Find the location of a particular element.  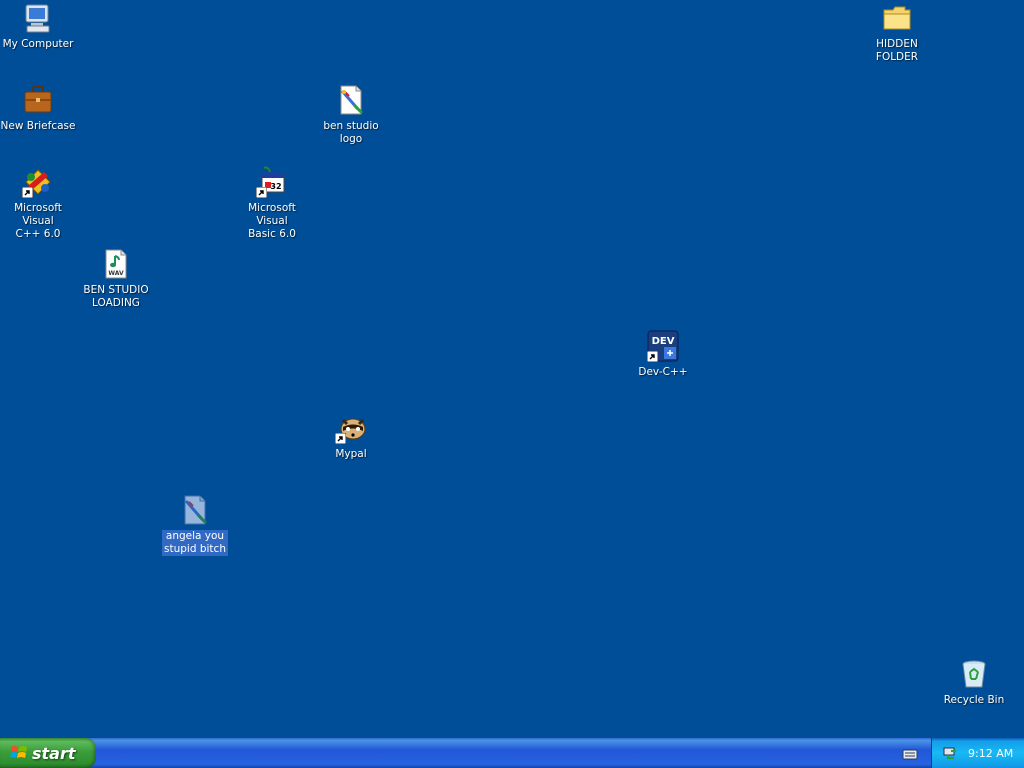

visual-cpp-icon is located at coordinates (38, 182).